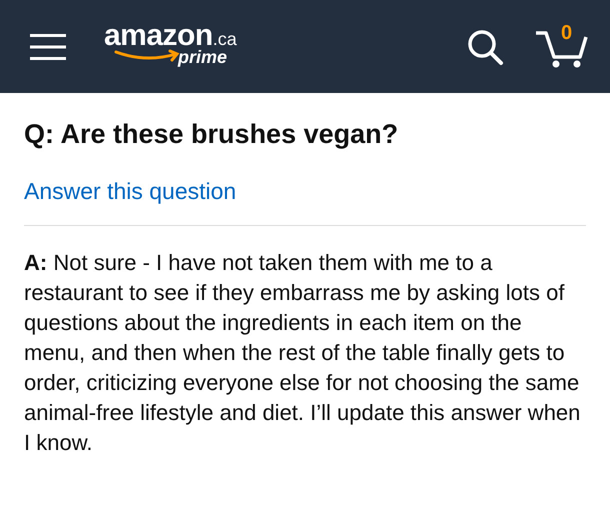  I want to click on cart-button: 0, so click(561, 46).